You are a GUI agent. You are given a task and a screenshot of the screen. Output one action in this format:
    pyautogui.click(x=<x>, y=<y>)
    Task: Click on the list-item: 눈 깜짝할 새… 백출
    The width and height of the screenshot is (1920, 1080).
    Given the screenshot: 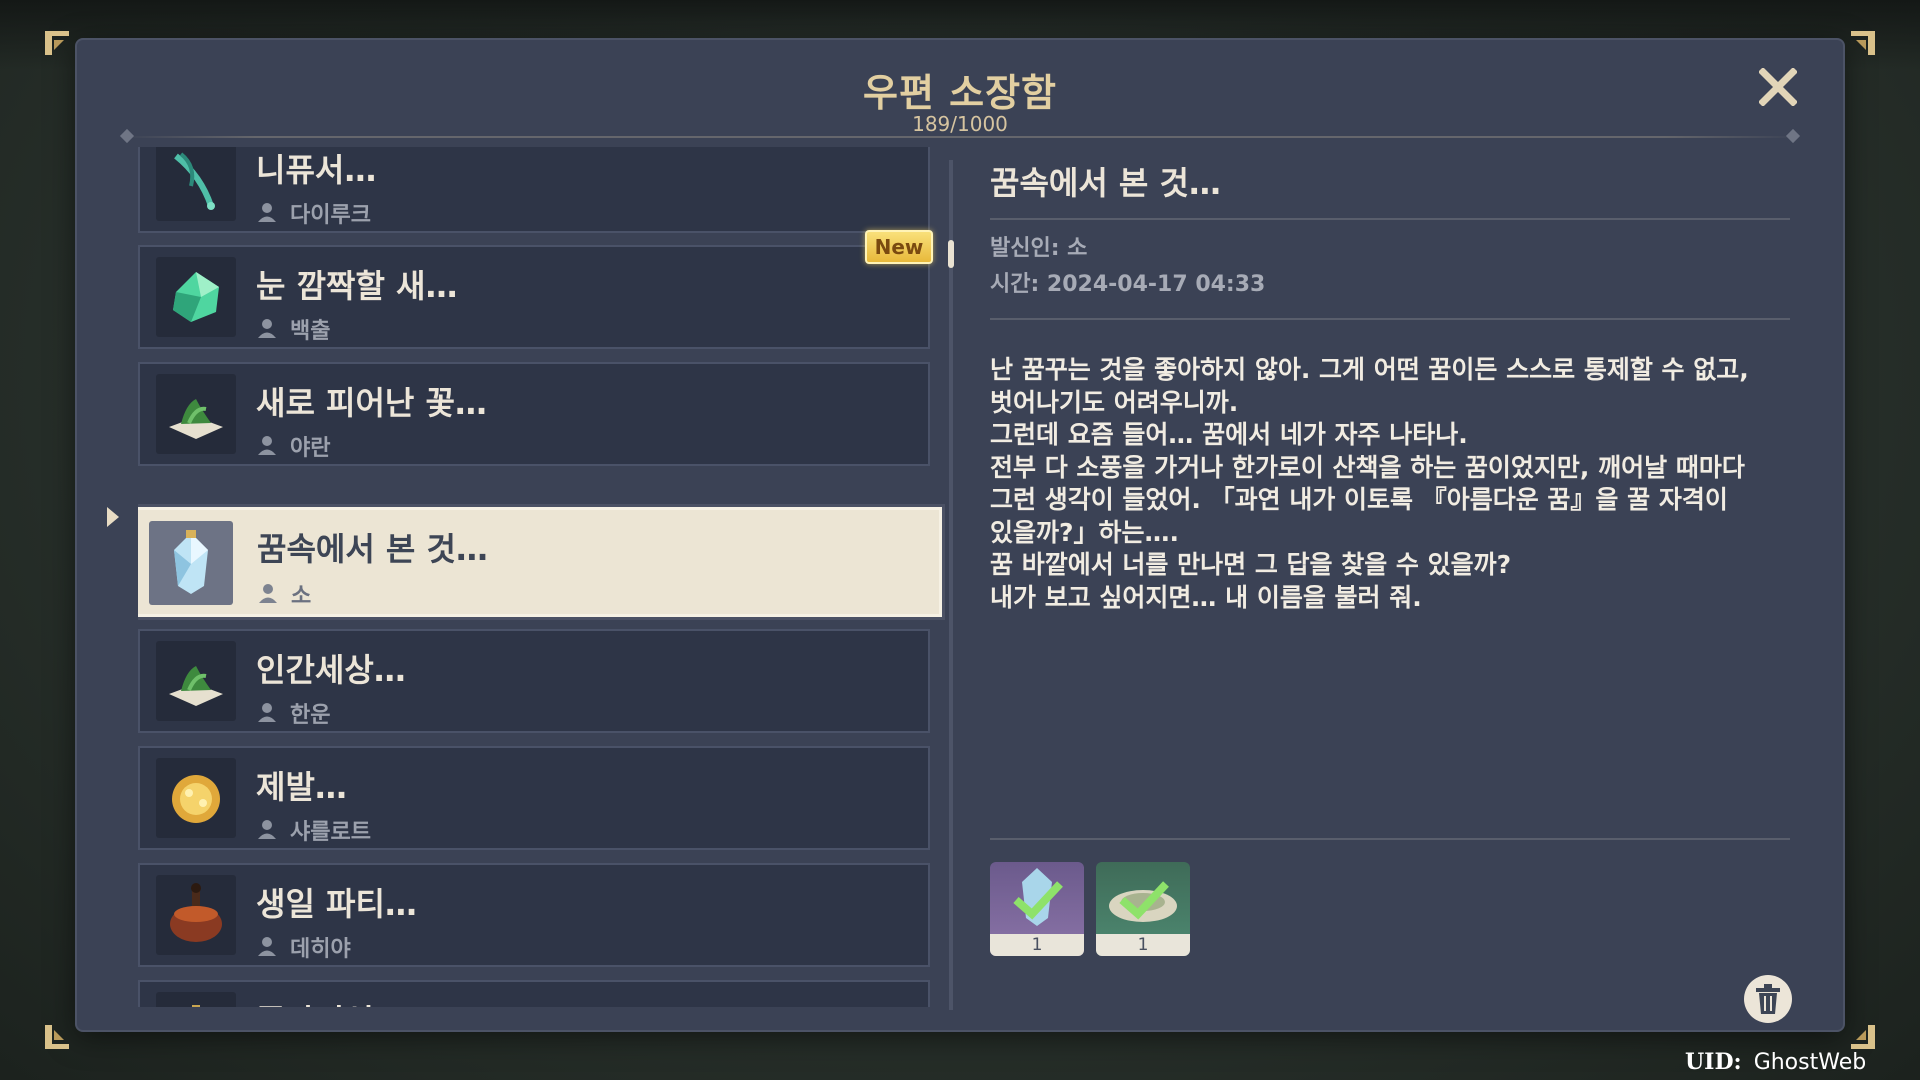 What is the action you would take?
    pyautogui.click(x=534, y=297)
    